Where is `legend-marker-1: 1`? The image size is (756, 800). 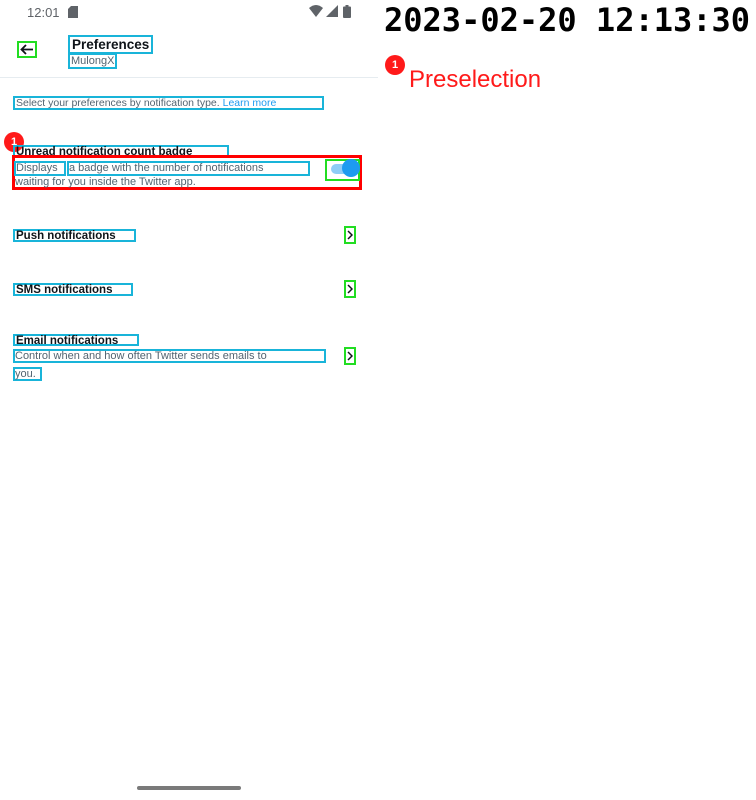 legend-marker-1: 1 is located at coordinates (395, 65).